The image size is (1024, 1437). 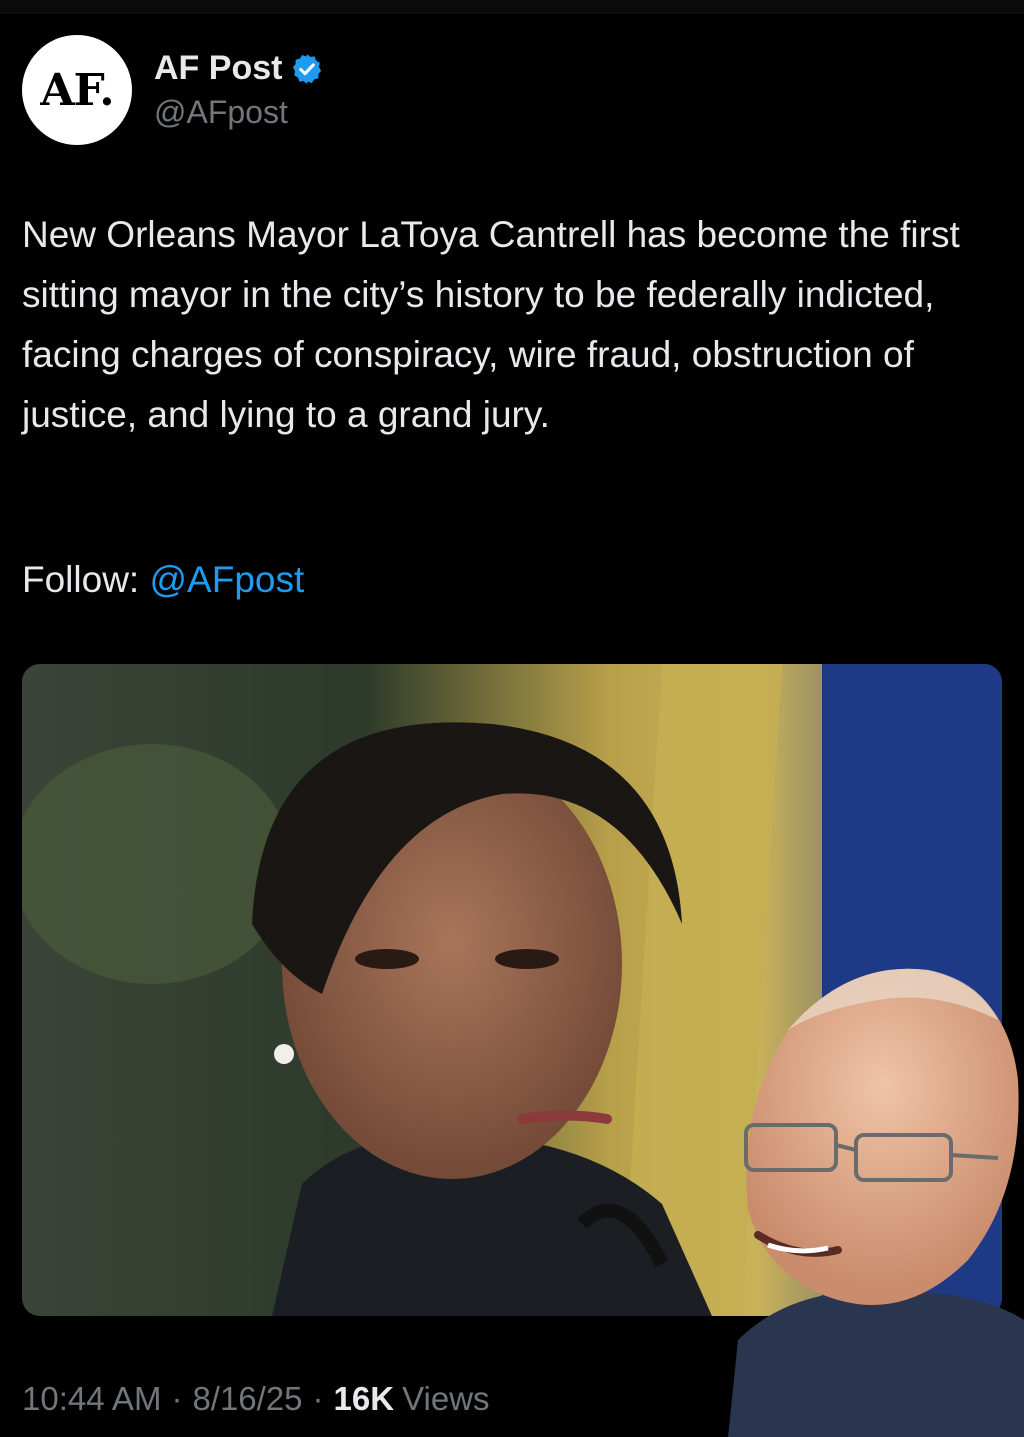 What do you see at coordinates (307, 68) in the screenshot?
I see `verified-badge-icon` at bounding box center [307, 68].